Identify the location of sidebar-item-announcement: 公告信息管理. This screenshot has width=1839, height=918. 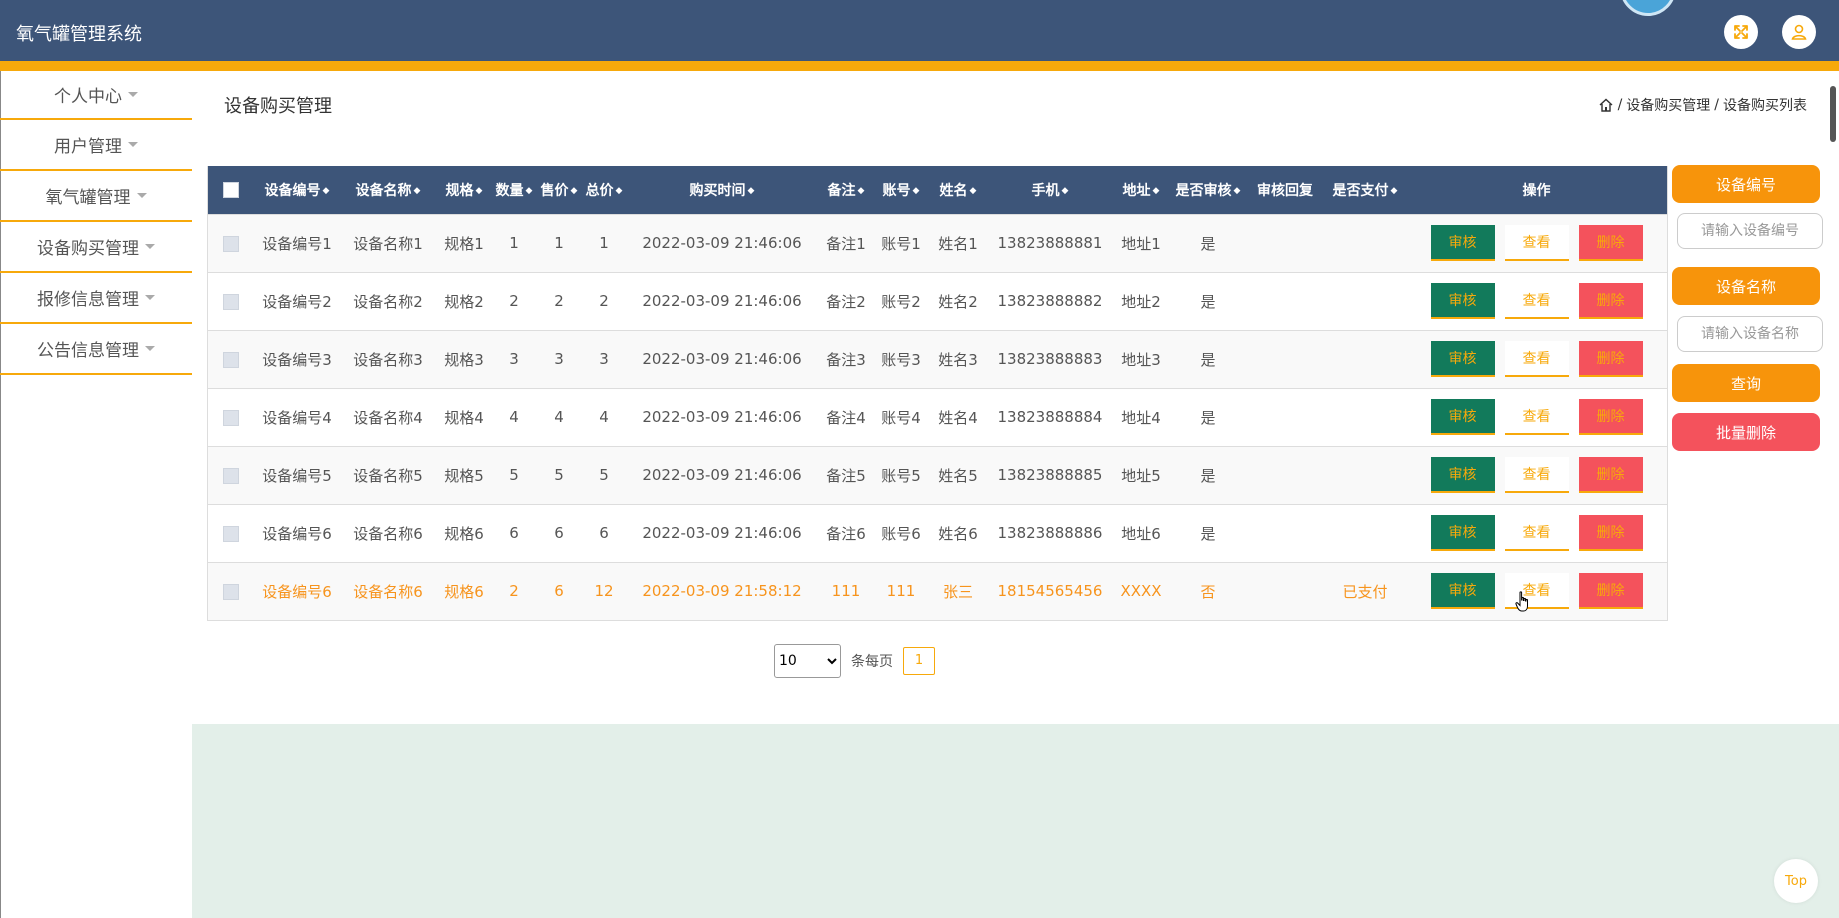
(96, 349).